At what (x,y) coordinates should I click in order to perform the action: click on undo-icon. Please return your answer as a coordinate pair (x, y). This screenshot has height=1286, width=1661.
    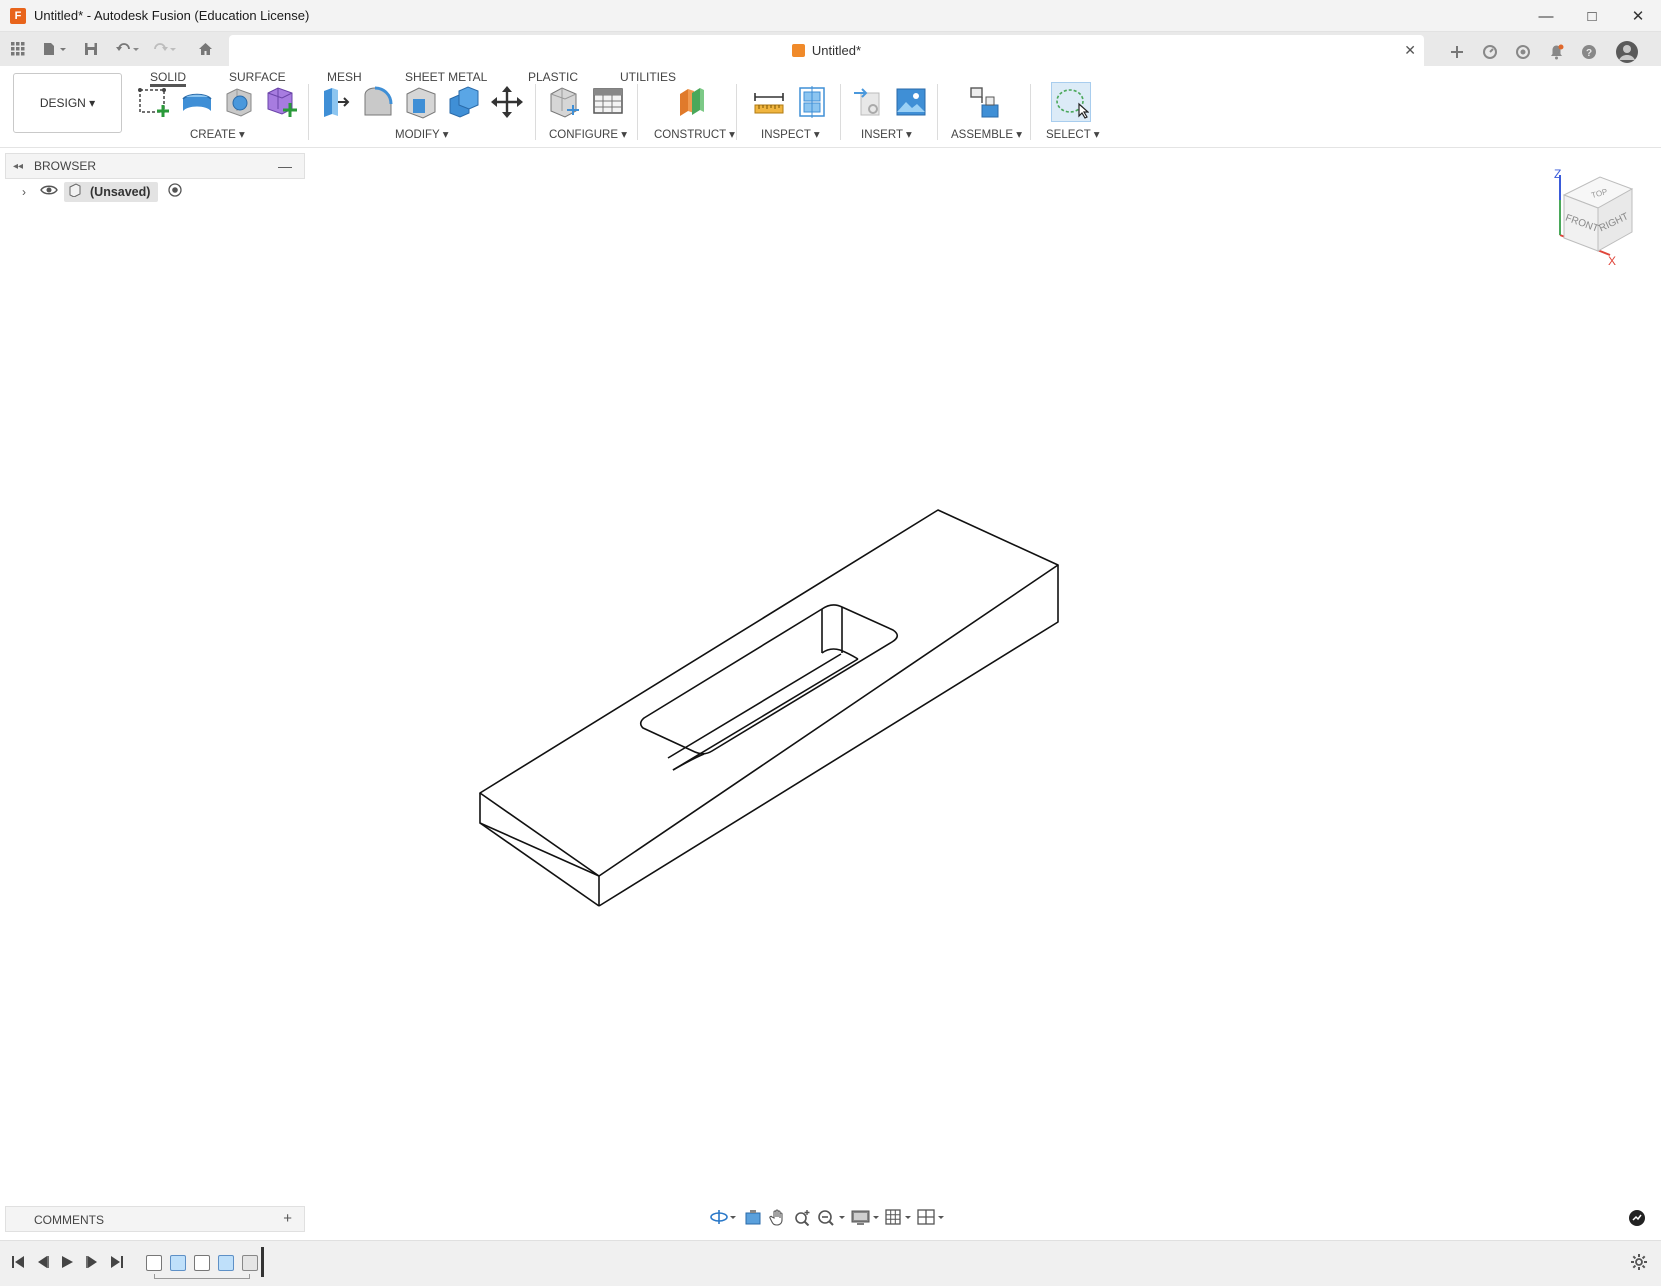
    Looking at the image, I should click on (128, 49).